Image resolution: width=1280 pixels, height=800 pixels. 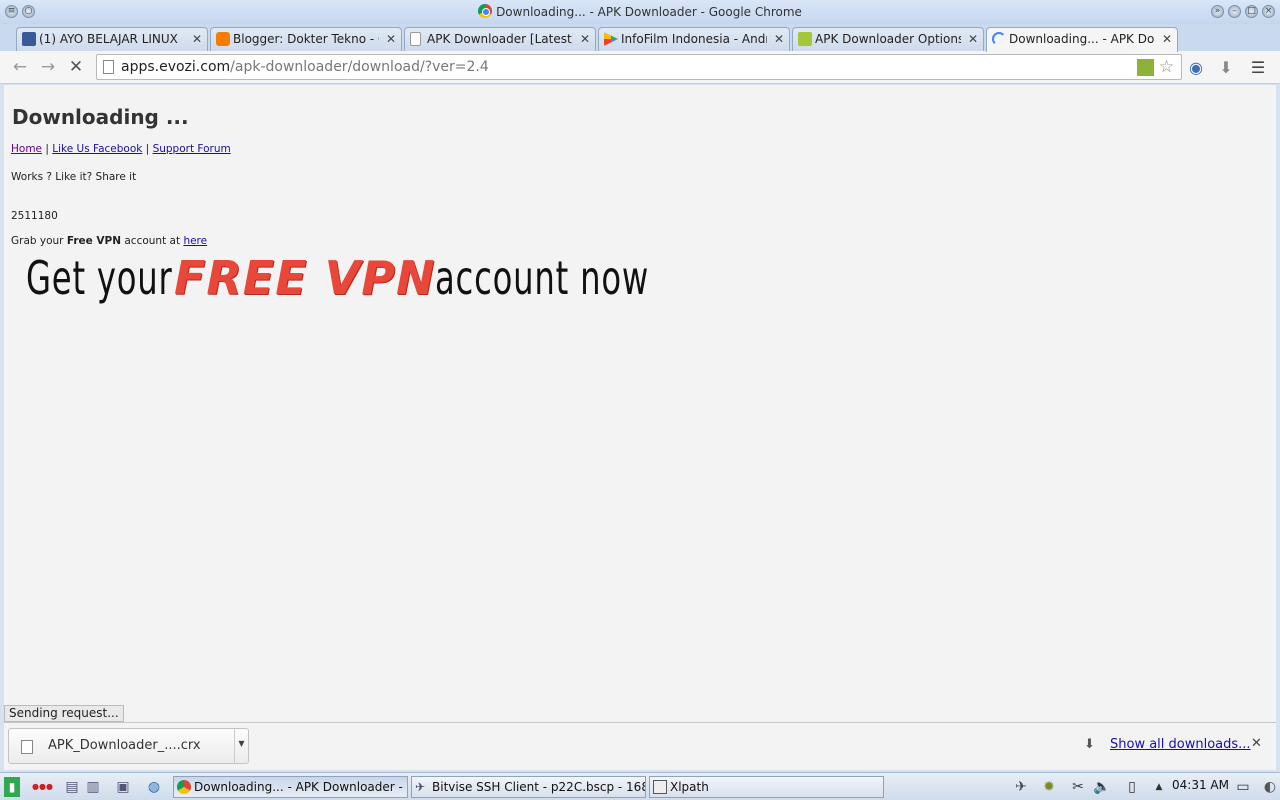 I want to click on battery-icon: ▯, so click(x=1132, y=787).